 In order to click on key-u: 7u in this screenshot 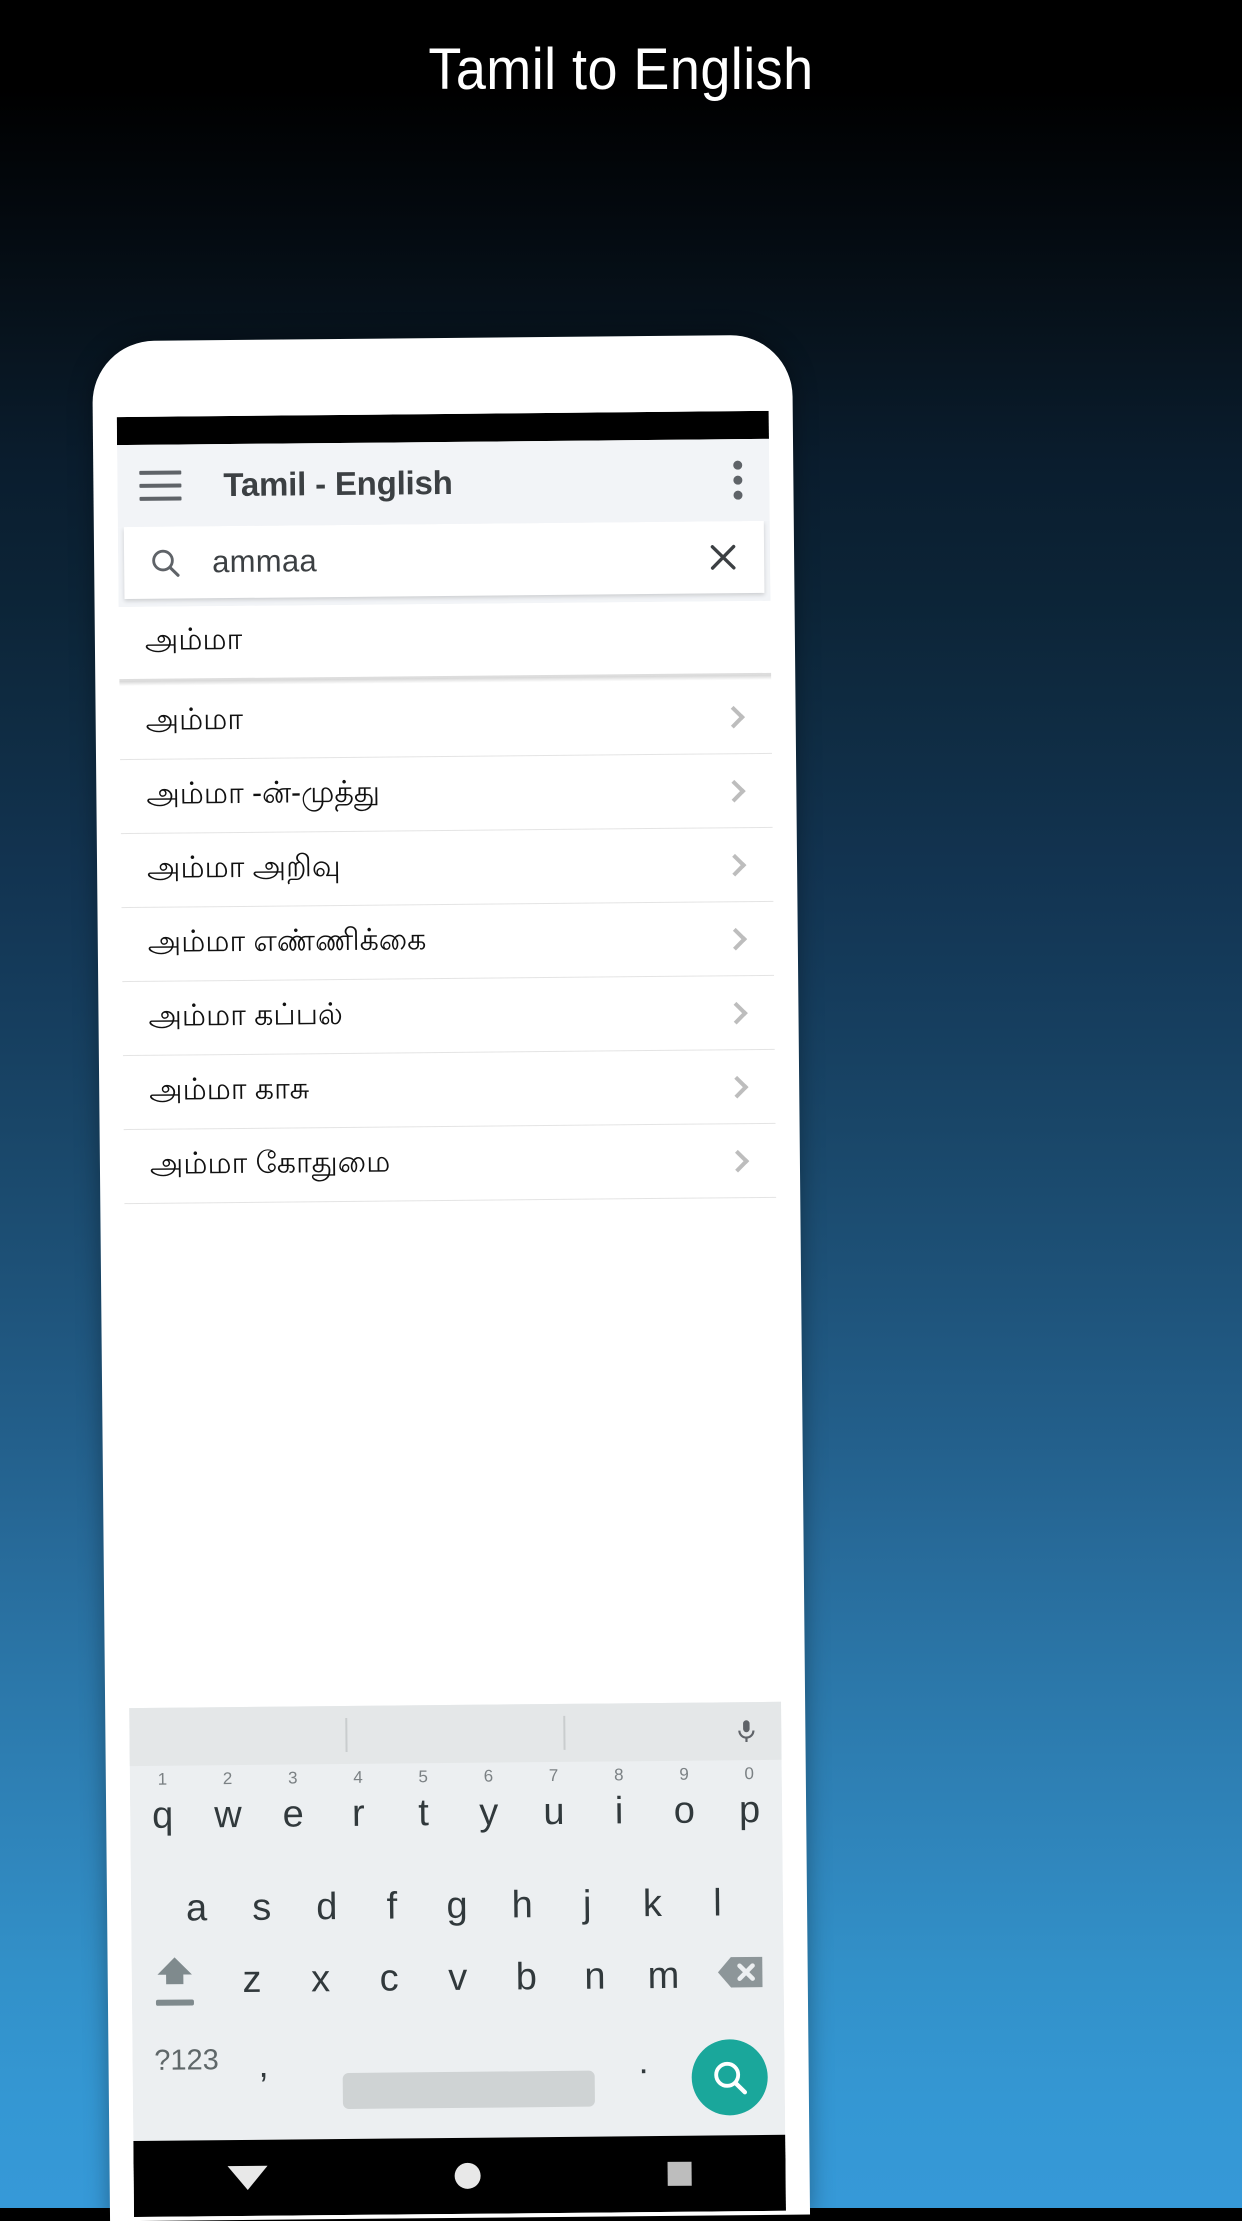, I will do `click(554, 1809)`.